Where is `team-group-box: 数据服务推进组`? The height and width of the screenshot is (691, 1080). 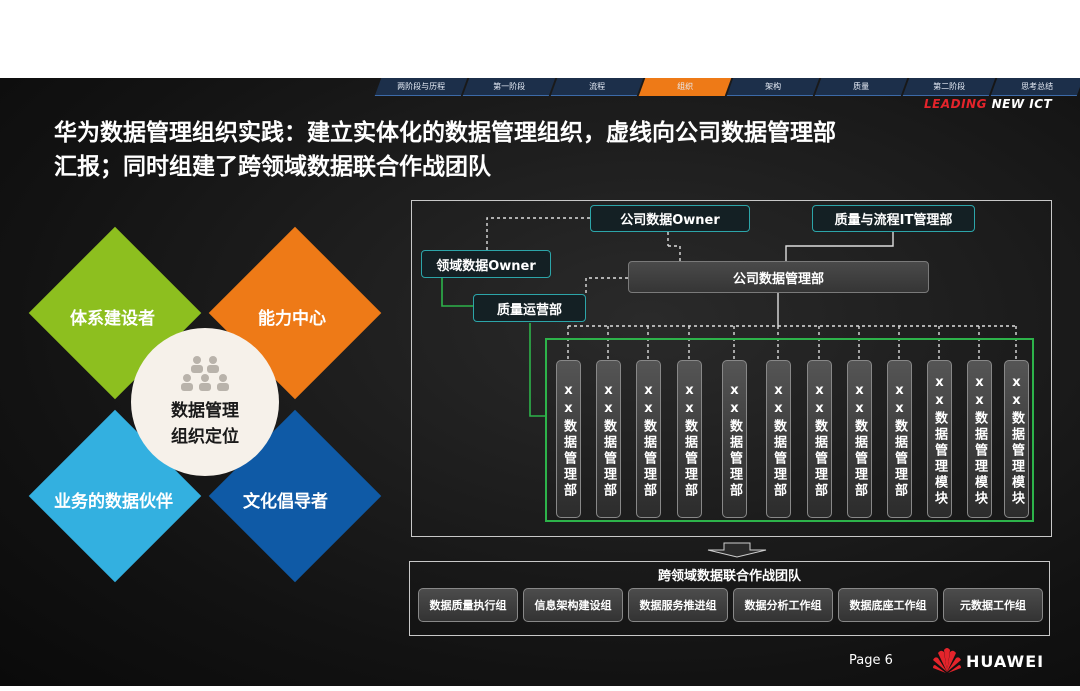 team-group-box: 数据服务推进组 is located at coordinates (678, 605).